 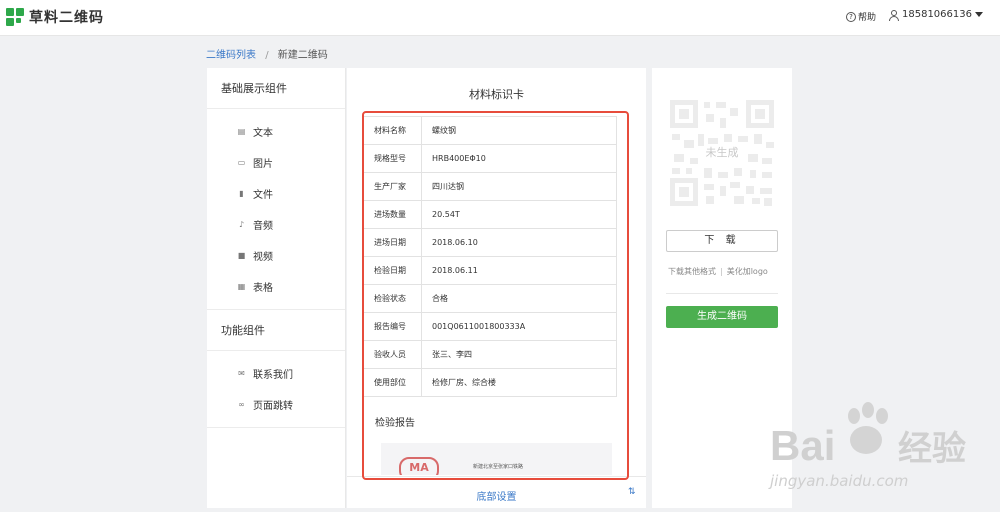 What do you see at coordinates (276, 255) in the screenshot?
I see `sidebar-item-video: ■ 视频` at bounding box center [276, 255].